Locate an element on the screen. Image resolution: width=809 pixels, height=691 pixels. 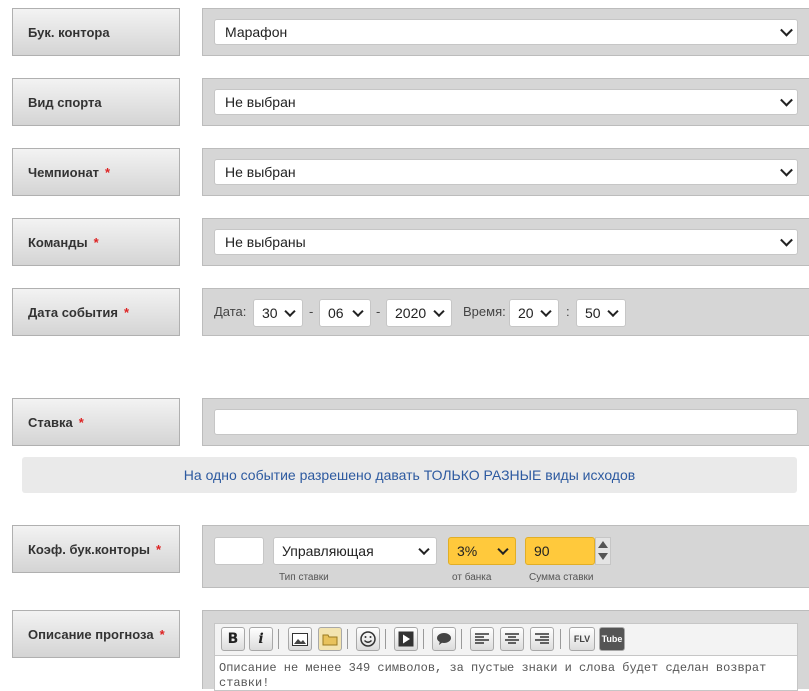
sport-select: Не выбран is located at coordinates (506, 102).